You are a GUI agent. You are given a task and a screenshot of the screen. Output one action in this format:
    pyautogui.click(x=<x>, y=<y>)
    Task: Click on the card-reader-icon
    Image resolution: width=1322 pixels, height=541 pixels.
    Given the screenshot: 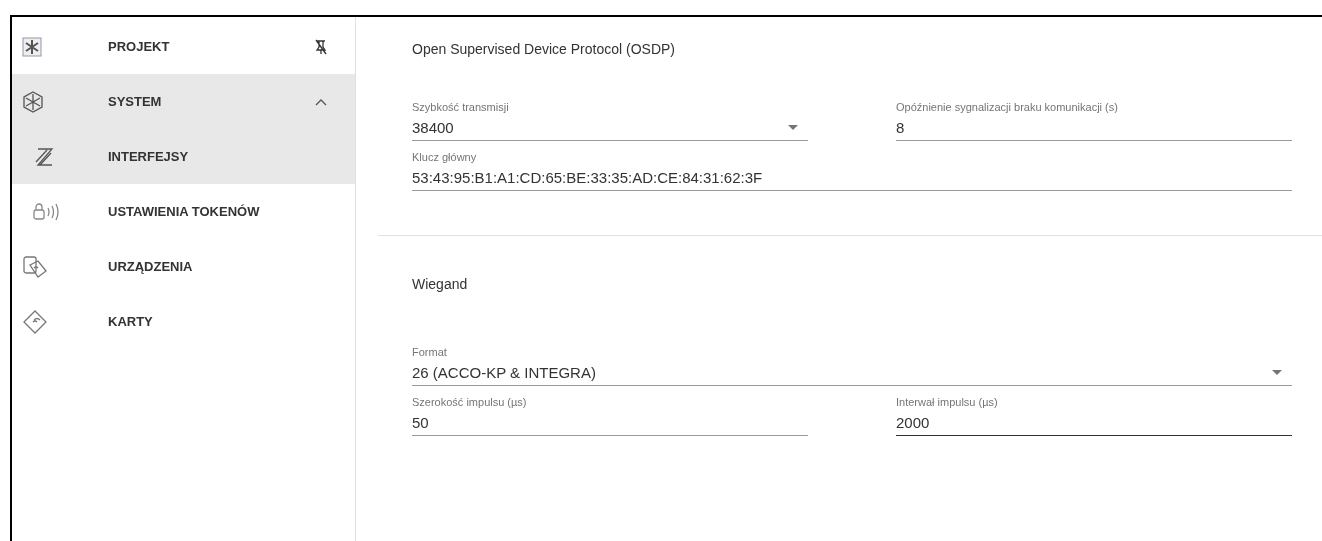 What is the action you would take?
    pyautogui.click(x=35, y=266)
    